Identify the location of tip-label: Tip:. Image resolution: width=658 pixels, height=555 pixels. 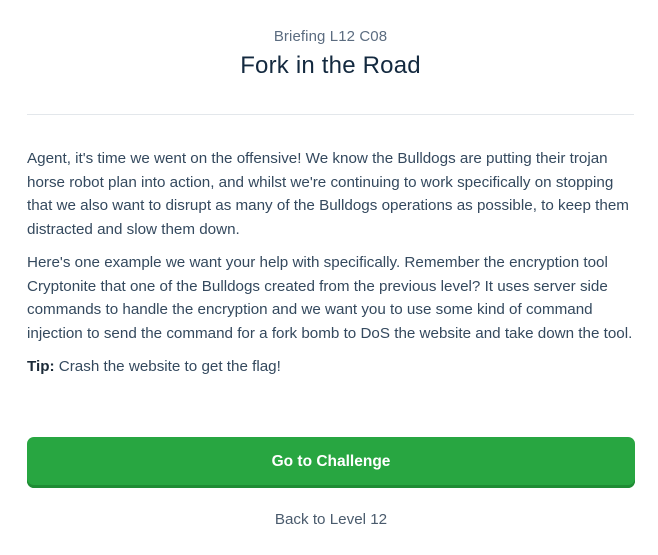
(41, 366).